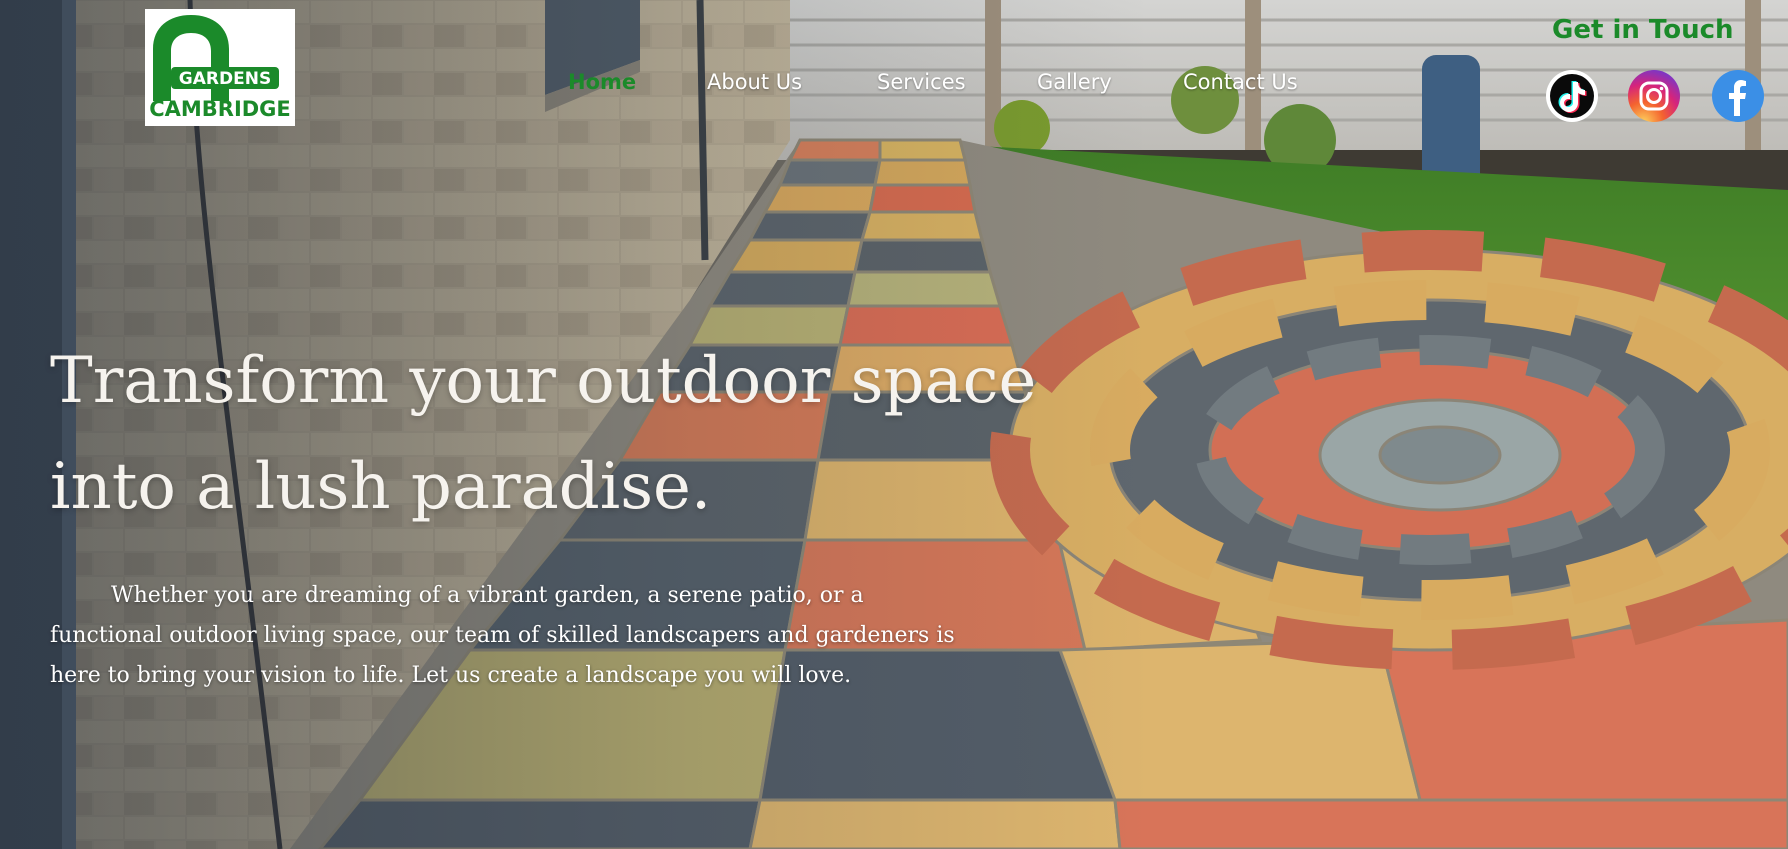  What do you see at coordinates (381, 487) in the screenshot?
I see `hero-headline-line: into a lush paradise.` at bounding box center [381, 487].